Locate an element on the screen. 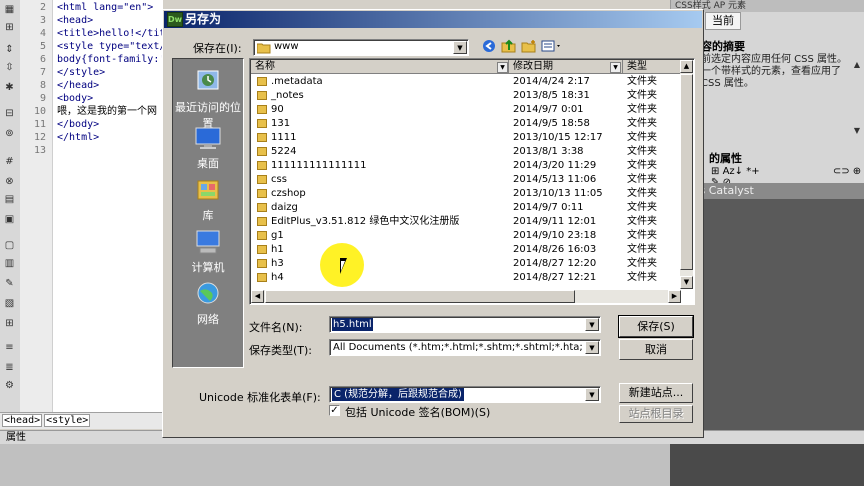 Image resolution: width=864 pixels, height=486 pixels. file-row: g1 2014/9/10 23:18 文件夹 is located at coordinates (466, 236).